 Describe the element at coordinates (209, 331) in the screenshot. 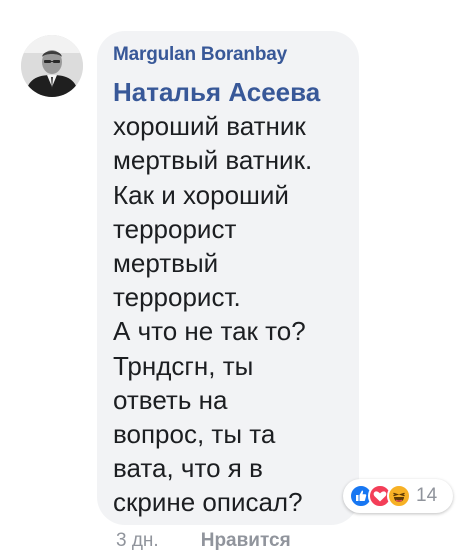

I see `comment-line: А что не так то?` at that location.